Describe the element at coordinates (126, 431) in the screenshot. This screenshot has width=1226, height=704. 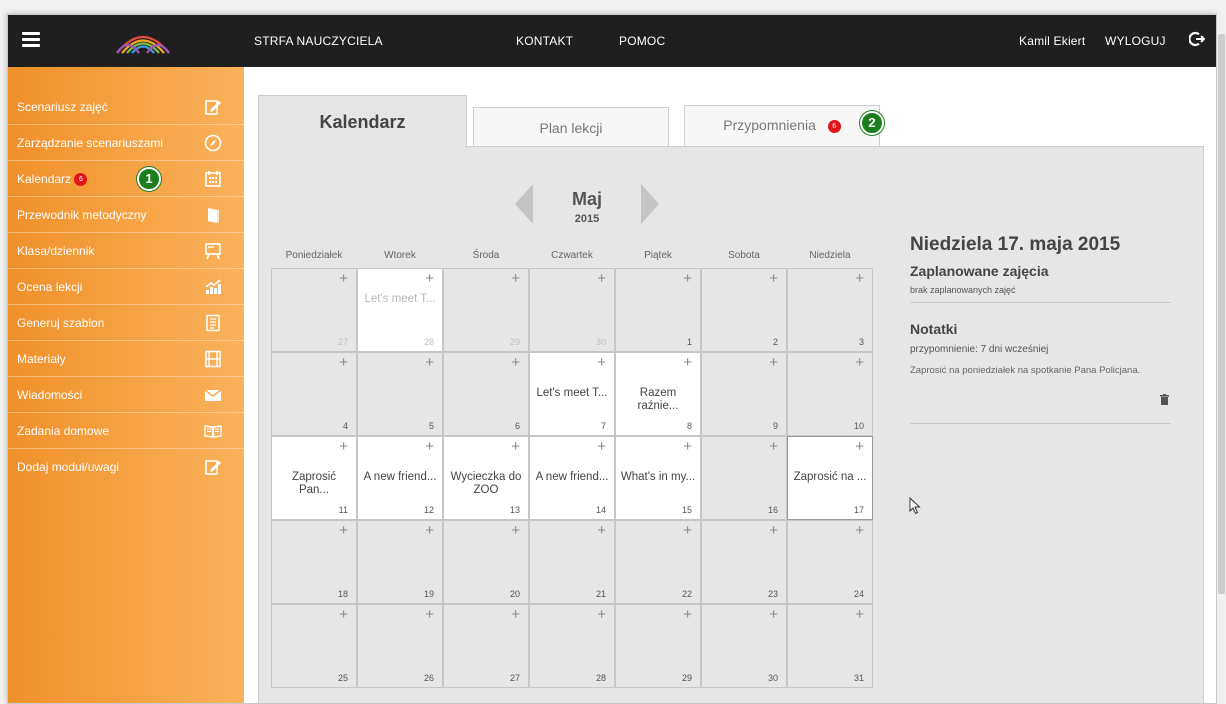
I see `sidebar-item-zadania: Zadania domowe` at that location.